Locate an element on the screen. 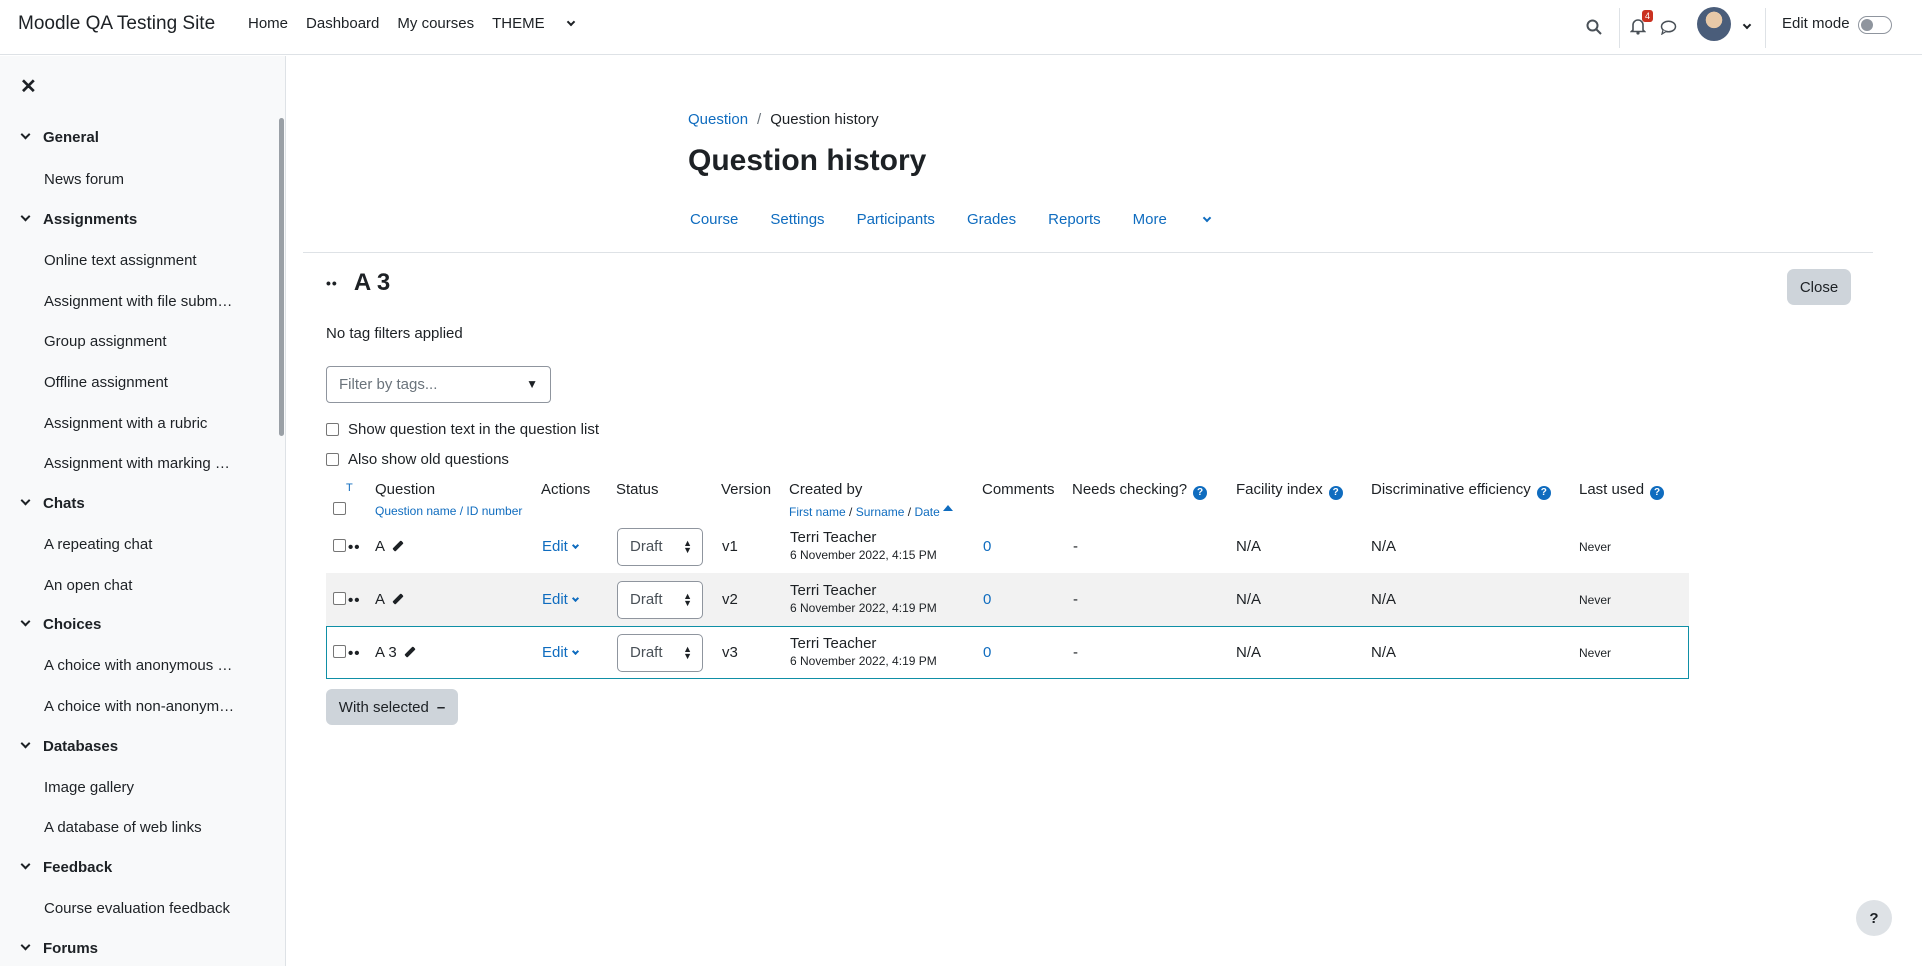 The height and width of the screenshot is (966, 1922). show-question-text-checkbox is located at coordinates (332, 429).